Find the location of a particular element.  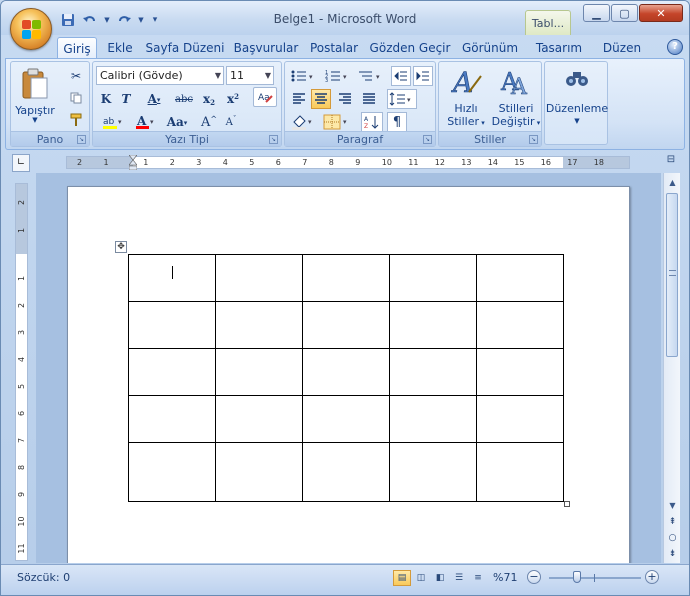

table-resize-handle is located at coordinates (567, 504).